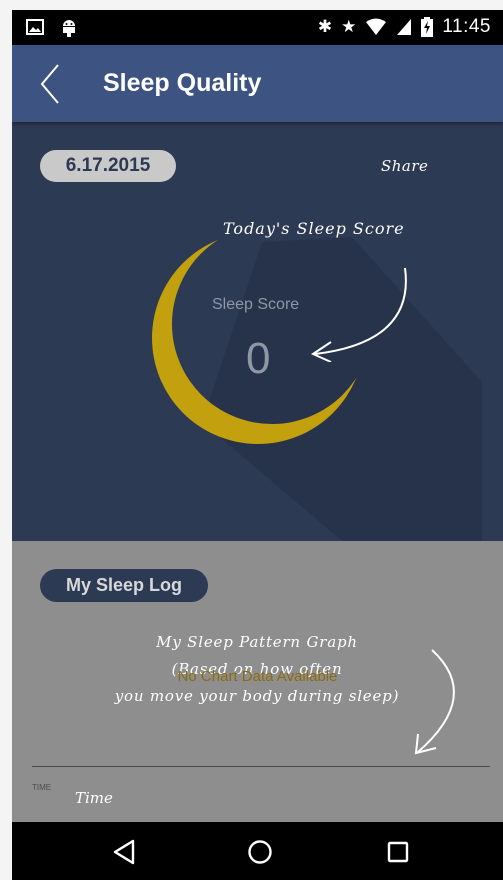 The height and width of the screenshot is (880, 503). Describe the element at coordinates (325, 26) in the screenshot. I see `bluetooth-icon: ✱` at that location.